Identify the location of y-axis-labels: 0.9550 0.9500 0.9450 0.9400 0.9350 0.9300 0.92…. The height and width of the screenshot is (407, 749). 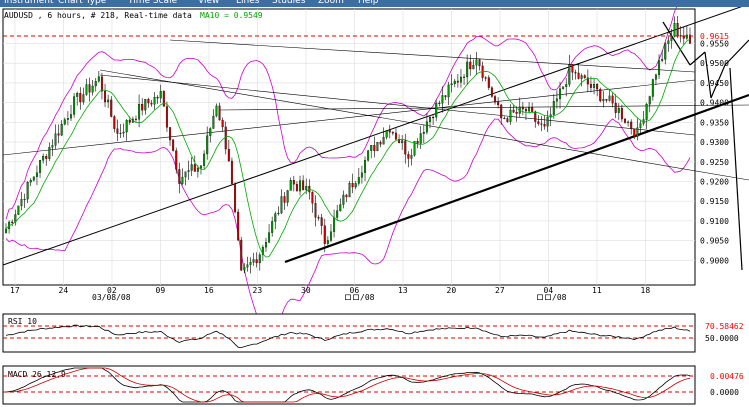
(714, 153).